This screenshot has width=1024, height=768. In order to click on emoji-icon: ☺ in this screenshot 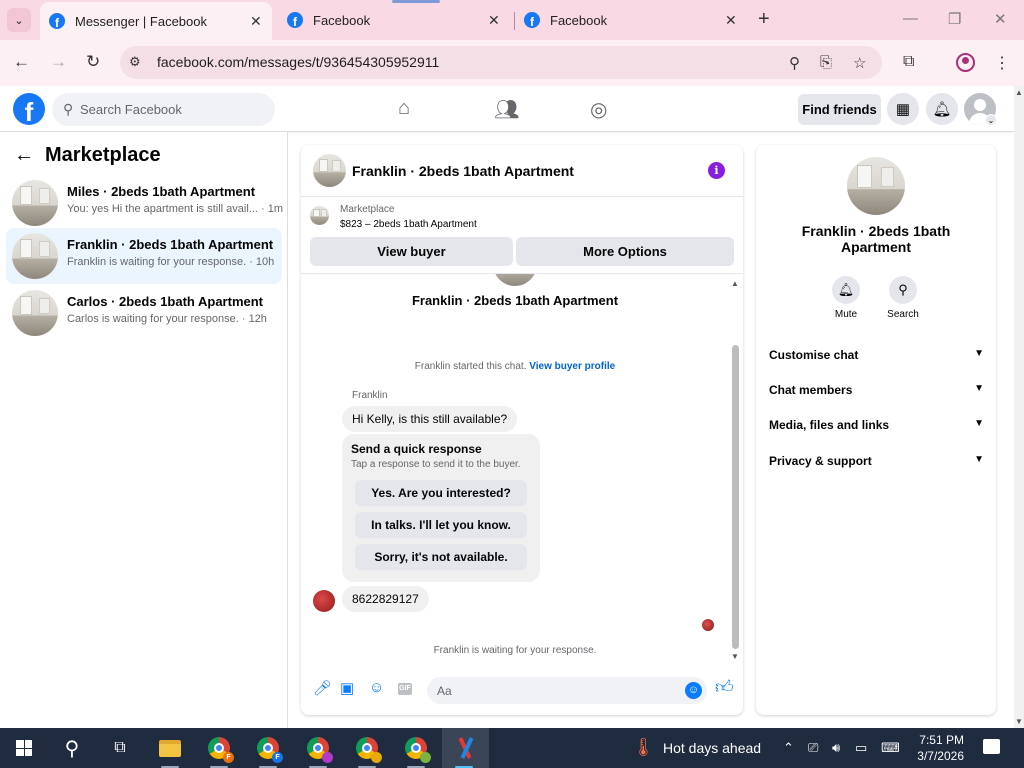, I will do `click(693, 690)`.